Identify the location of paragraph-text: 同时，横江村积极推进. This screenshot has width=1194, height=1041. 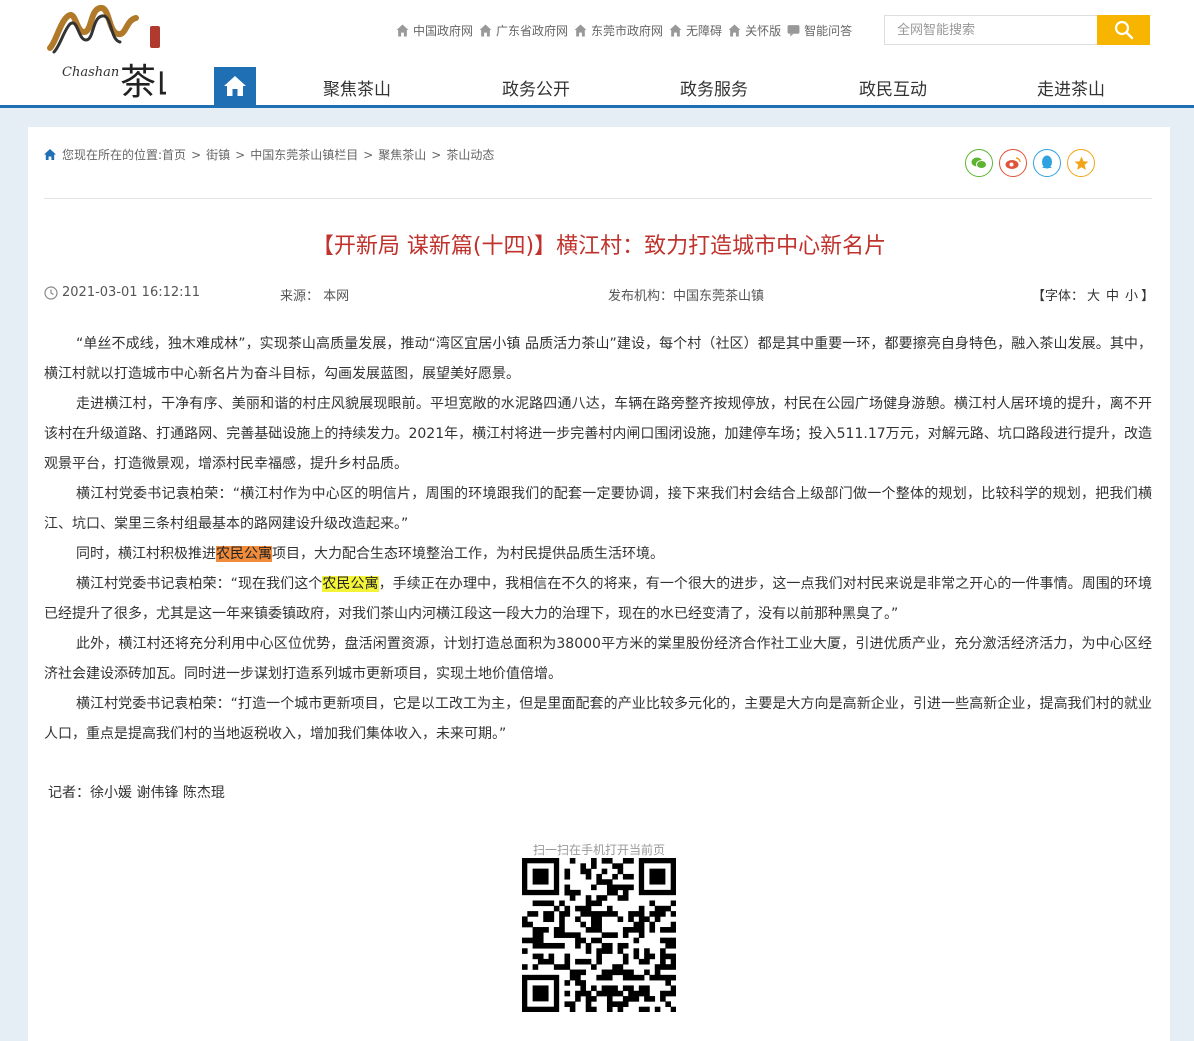
(146, 554).